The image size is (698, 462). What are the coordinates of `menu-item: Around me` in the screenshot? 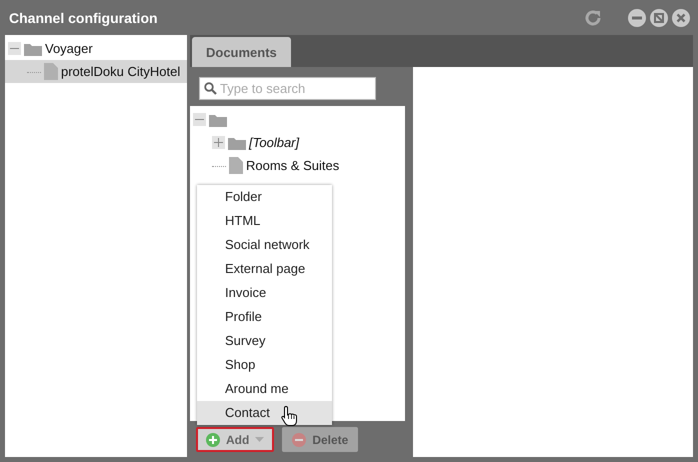 It's located at (264, 389).